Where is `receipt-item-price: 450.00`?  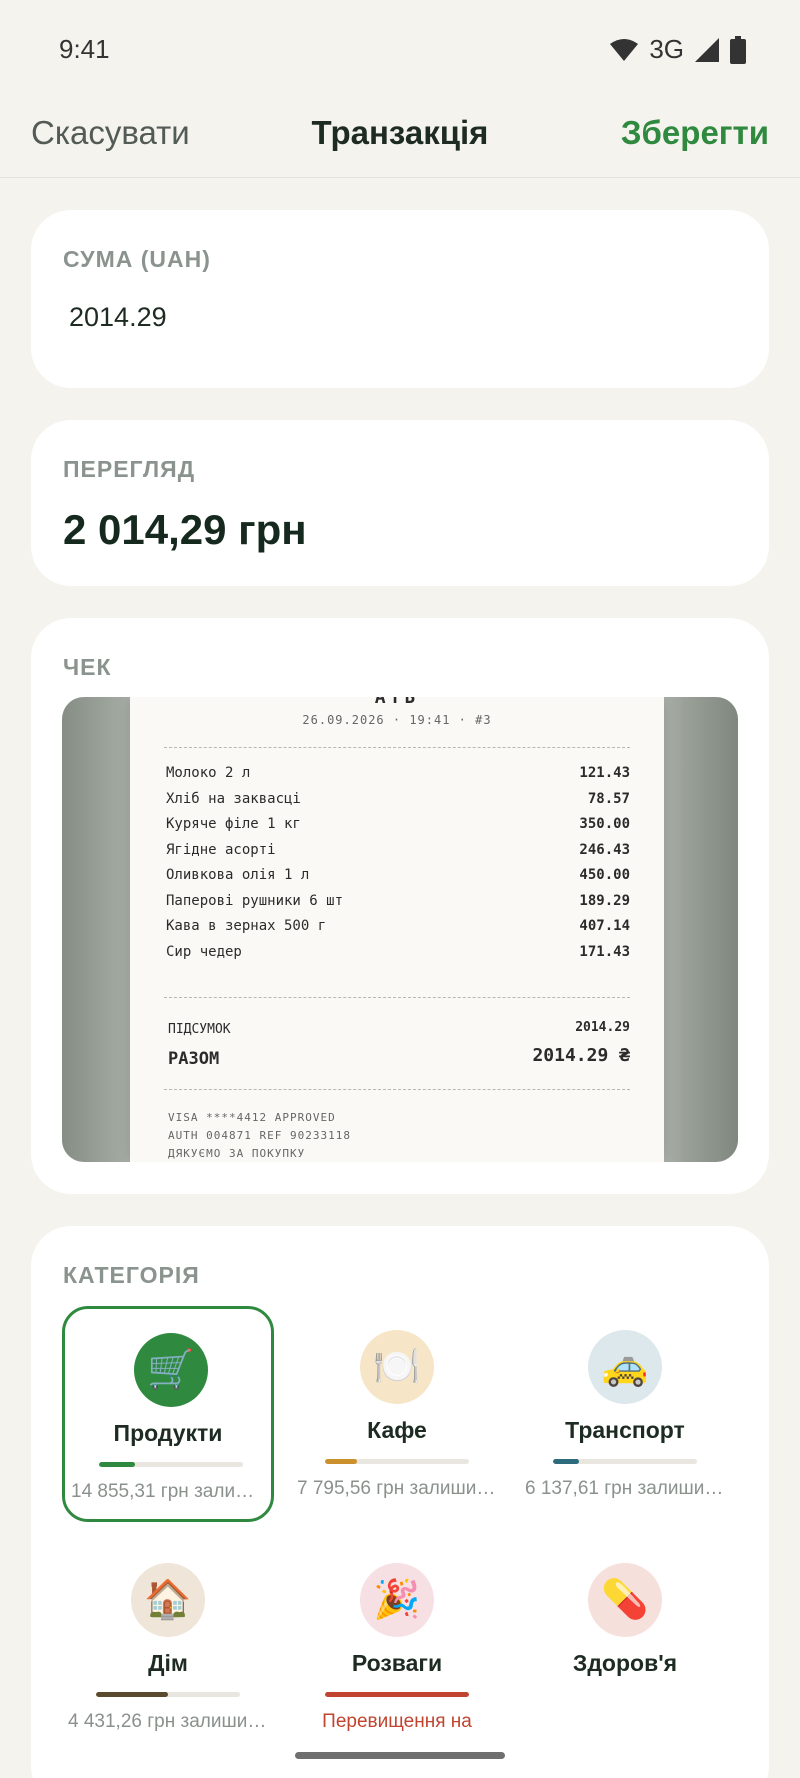 receipt-item-price: 450.00 is located at coordinates (604, 875).